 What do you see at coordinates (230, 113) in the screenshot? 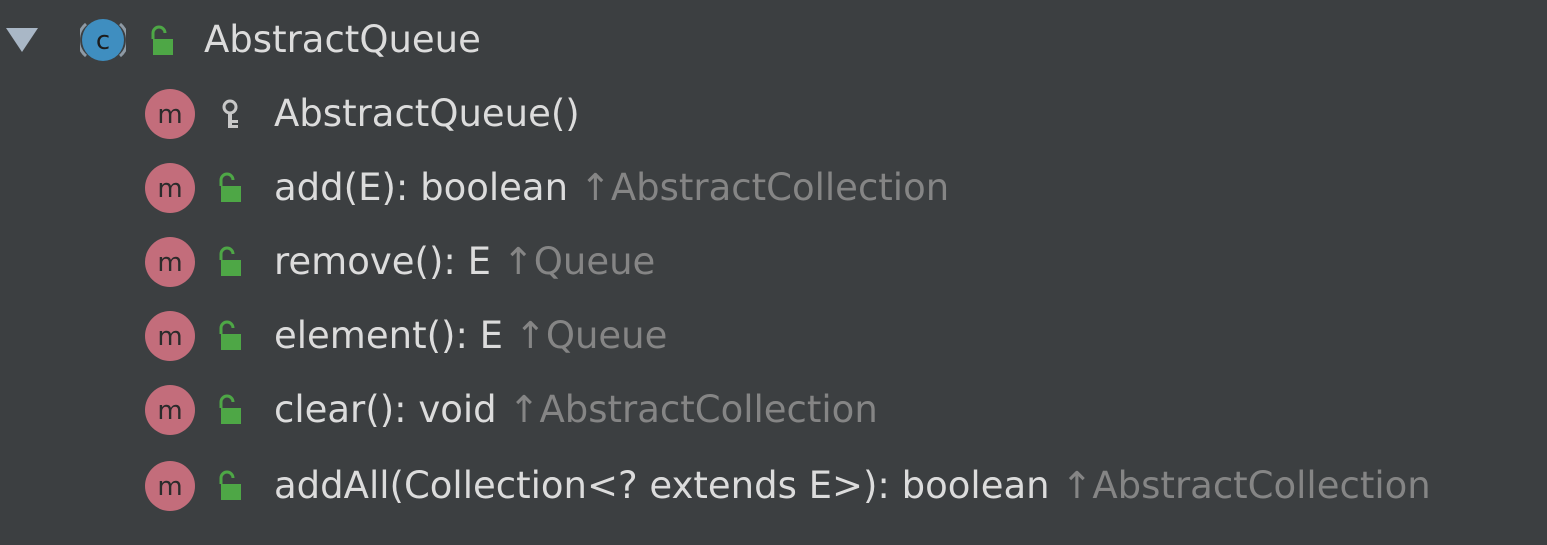
I see `protected-key-icon` at bounding box center [230, 113].